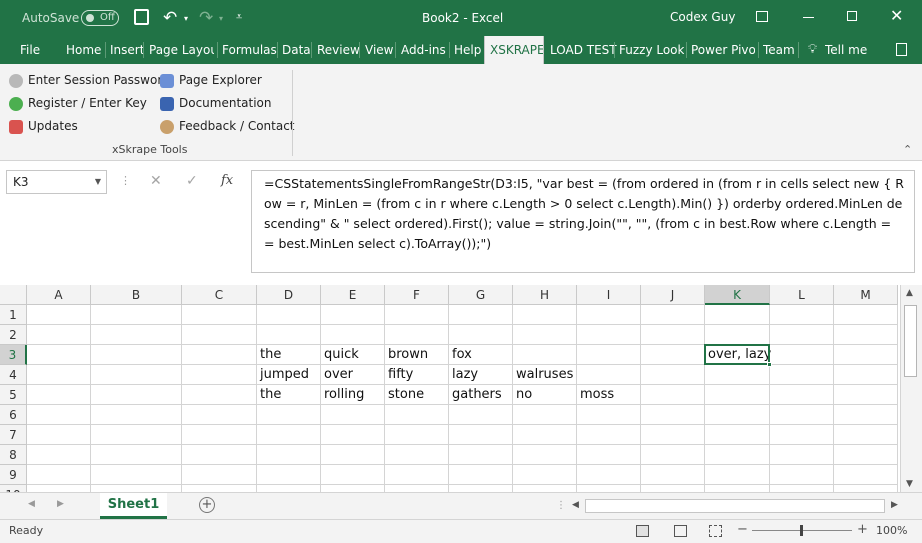  Describe the element at coordinates (769, 364) in the screenshot. I see `fill-handle` at that location.